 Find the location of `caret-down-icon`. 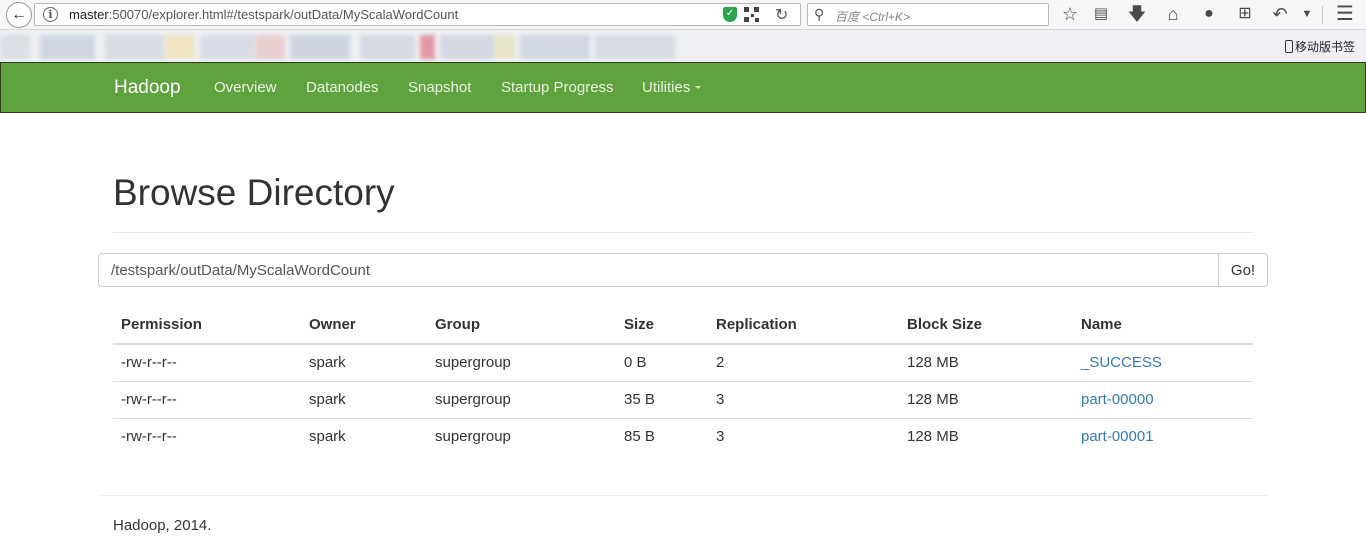

caret-down-icon is located at coordinates (698, 87).